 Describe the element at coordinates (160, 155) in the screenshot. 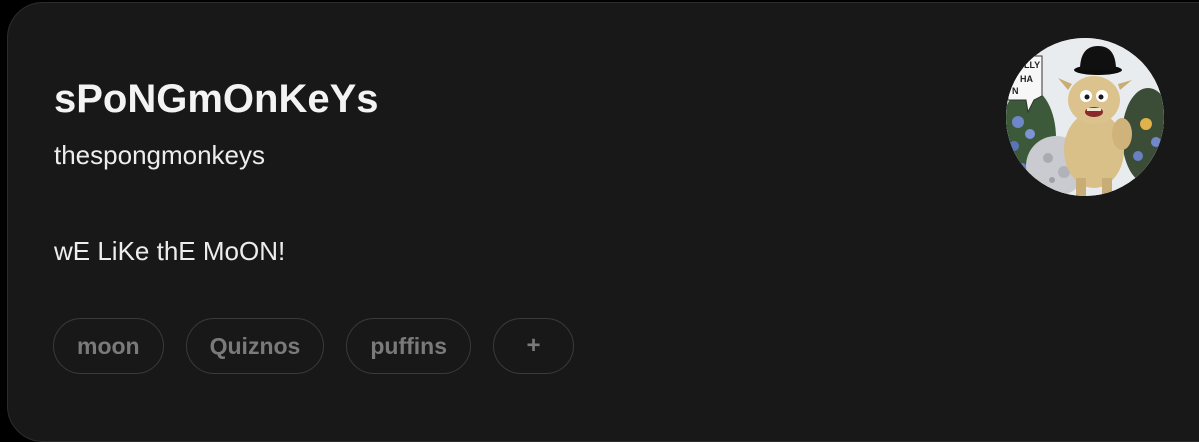

I see `profile-username: thespongmonkeys` at that location.